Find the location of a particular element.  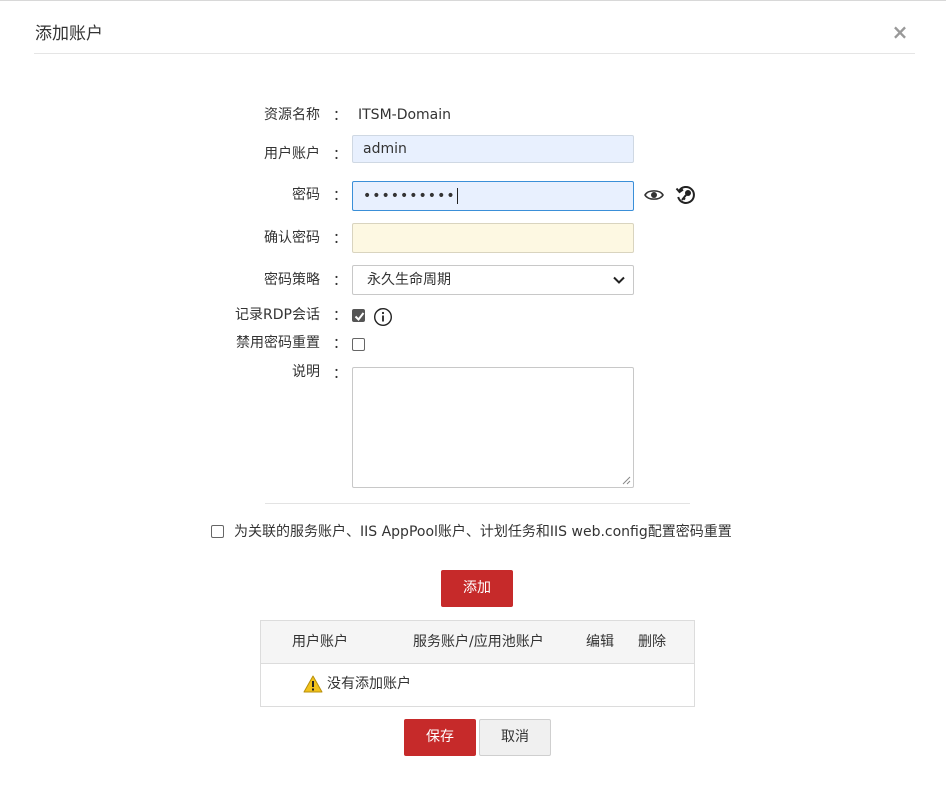

key-reset-icon is located at coordinates (686, 195).